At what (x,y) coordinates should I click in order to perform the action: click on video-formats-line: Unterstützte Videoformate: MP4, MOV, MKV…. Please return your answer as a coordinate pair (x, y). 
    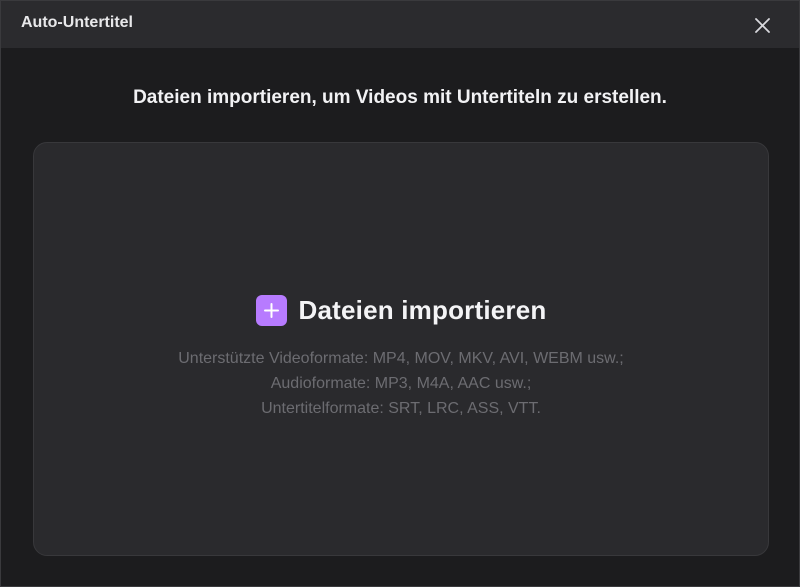
    Looking at the image, I should click on (401, 358).